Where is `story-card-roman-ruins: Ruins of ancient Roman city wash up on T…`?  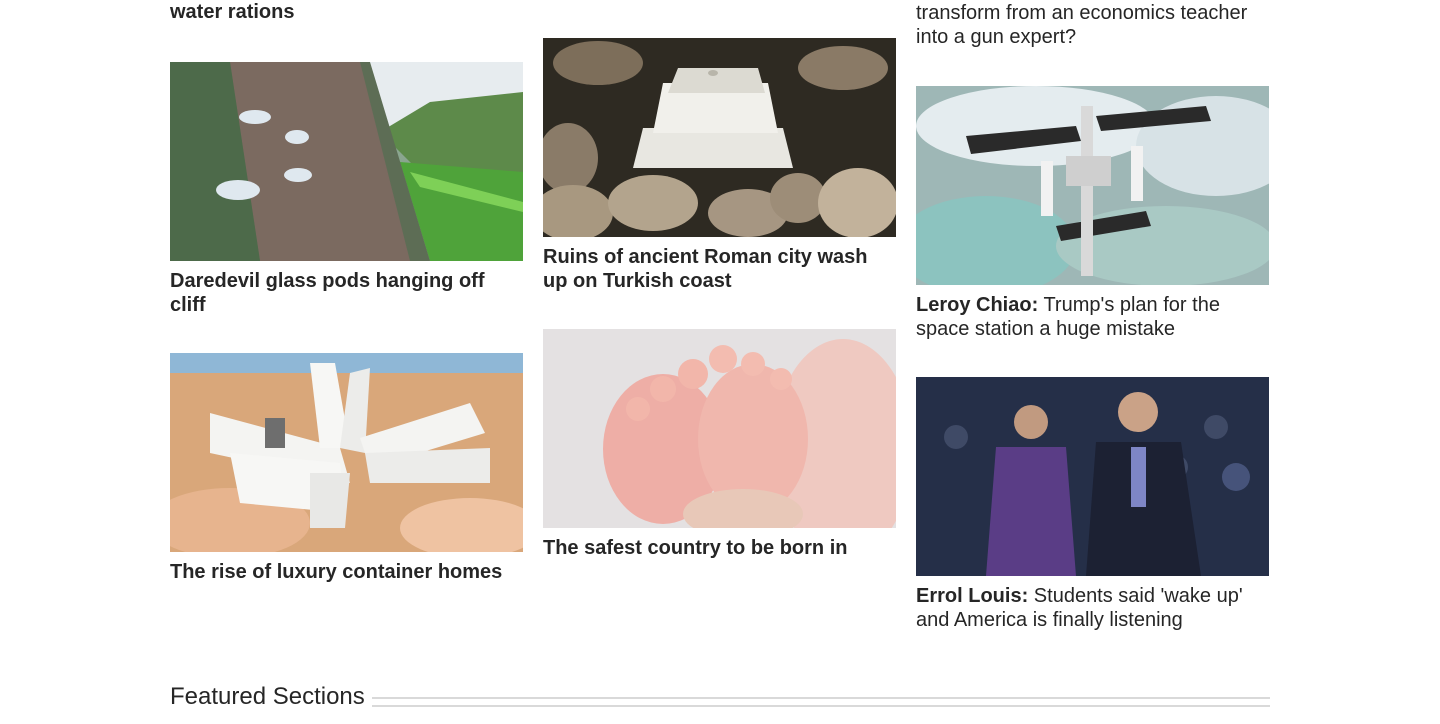
story-card-roman-ruins: Ruins of ancient Roman city wash up on T… is located at coordinates (719, 165).